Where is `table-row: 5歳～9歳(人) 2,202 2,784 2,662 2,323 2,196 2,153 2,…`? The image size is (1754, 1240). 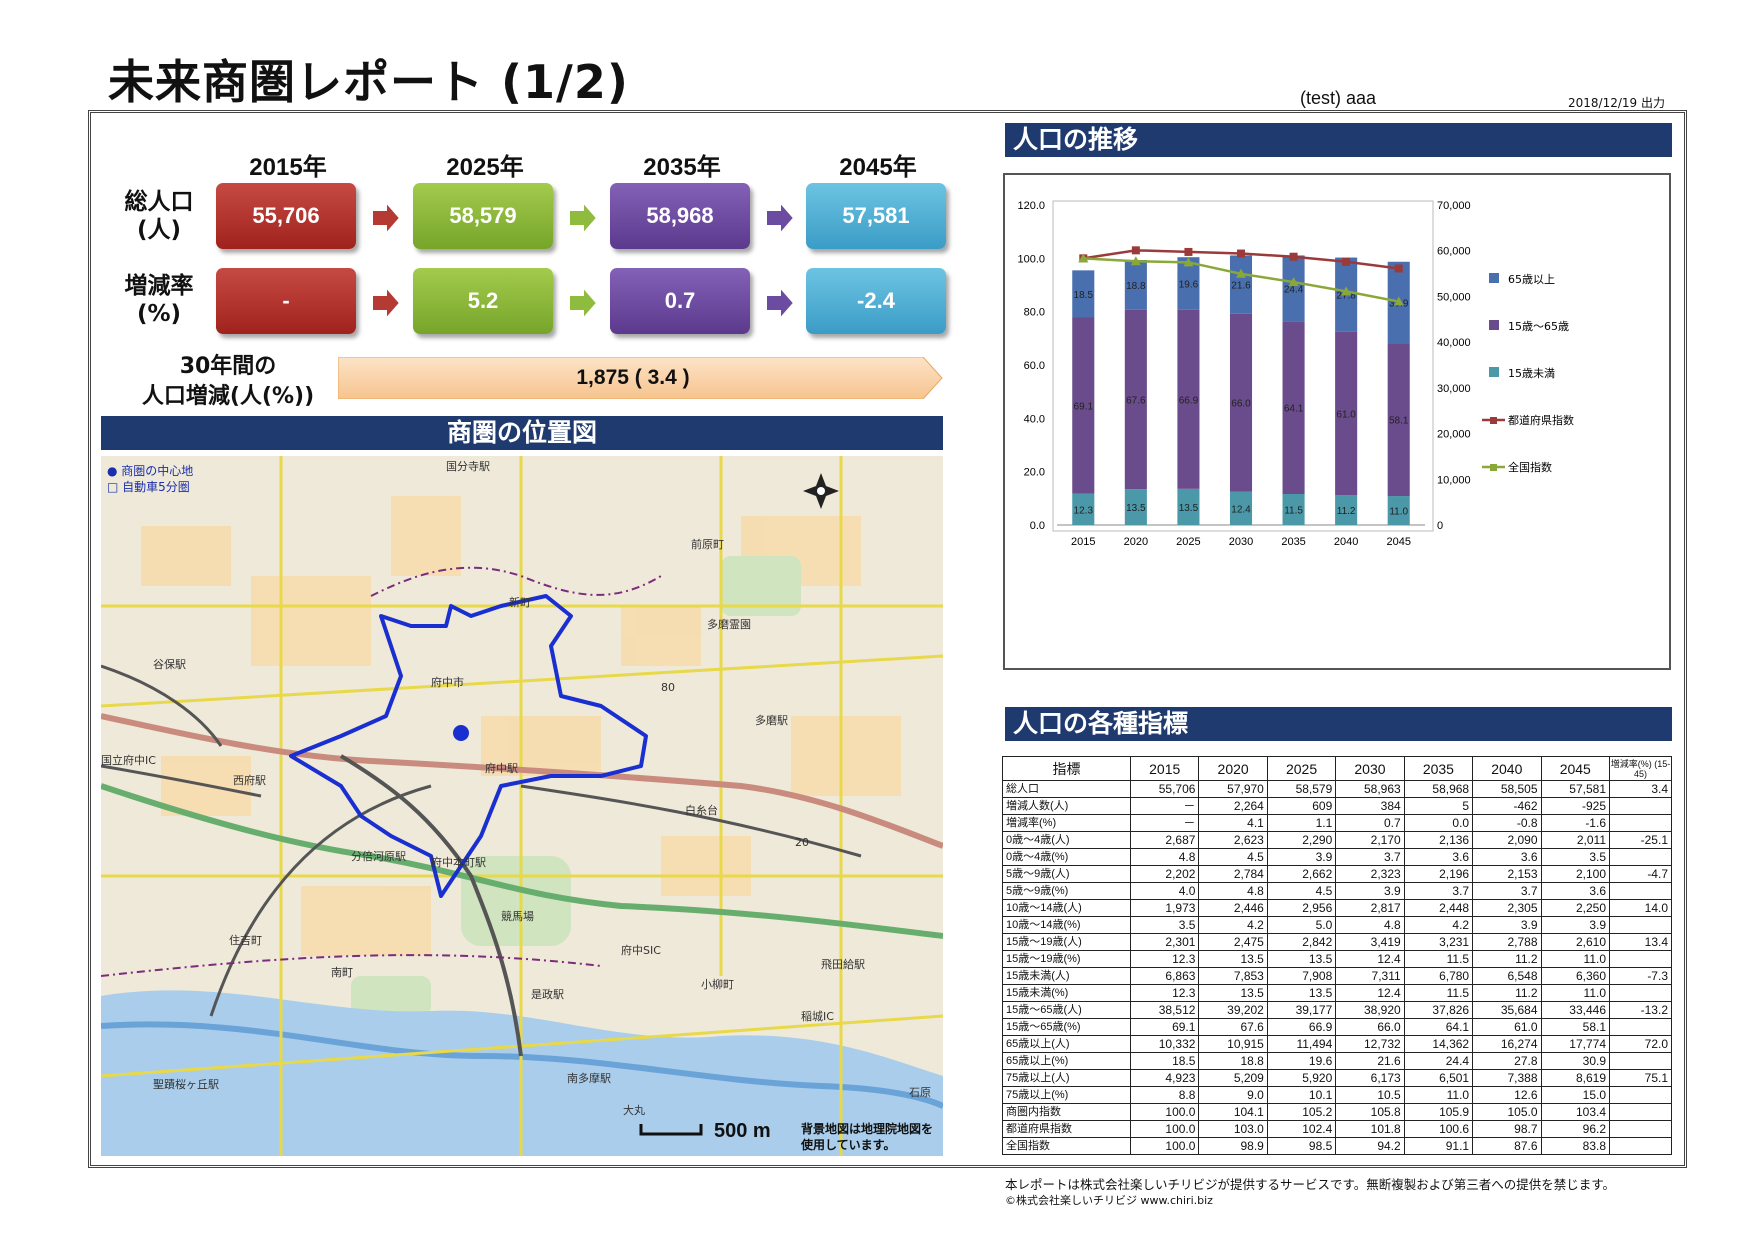 table-row: 5歳～9歳(人) 2,202 2,784 2,662 2,323 2,196 2,153 2,… is located at coordinates (1337, 874).